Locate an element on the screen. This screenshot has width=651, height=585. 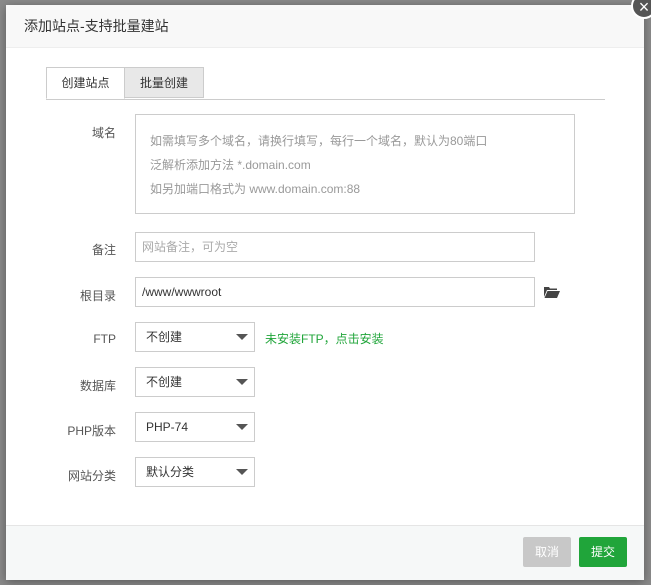
close-icon: × is located at coordinates (644, 8).